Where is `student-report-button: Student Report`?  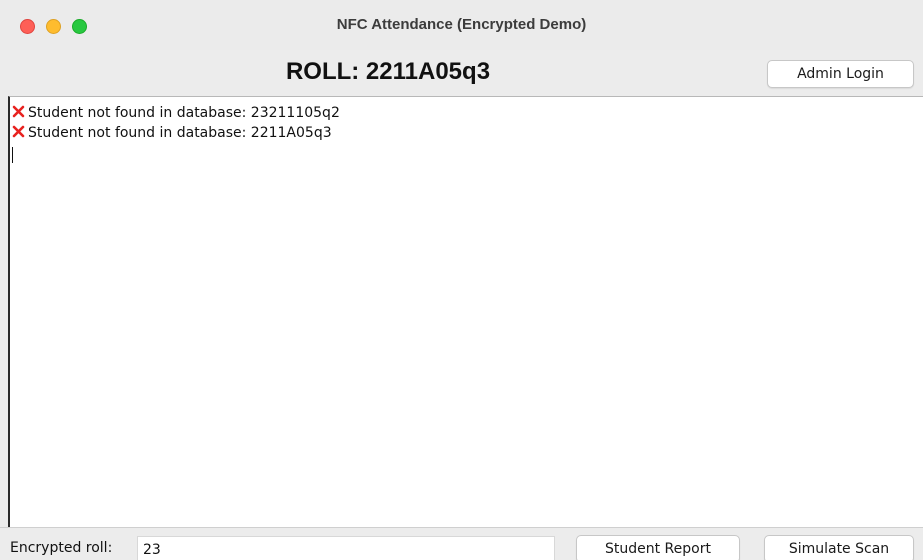 student-report-button: Student Report is located at coordinates (658, 547).